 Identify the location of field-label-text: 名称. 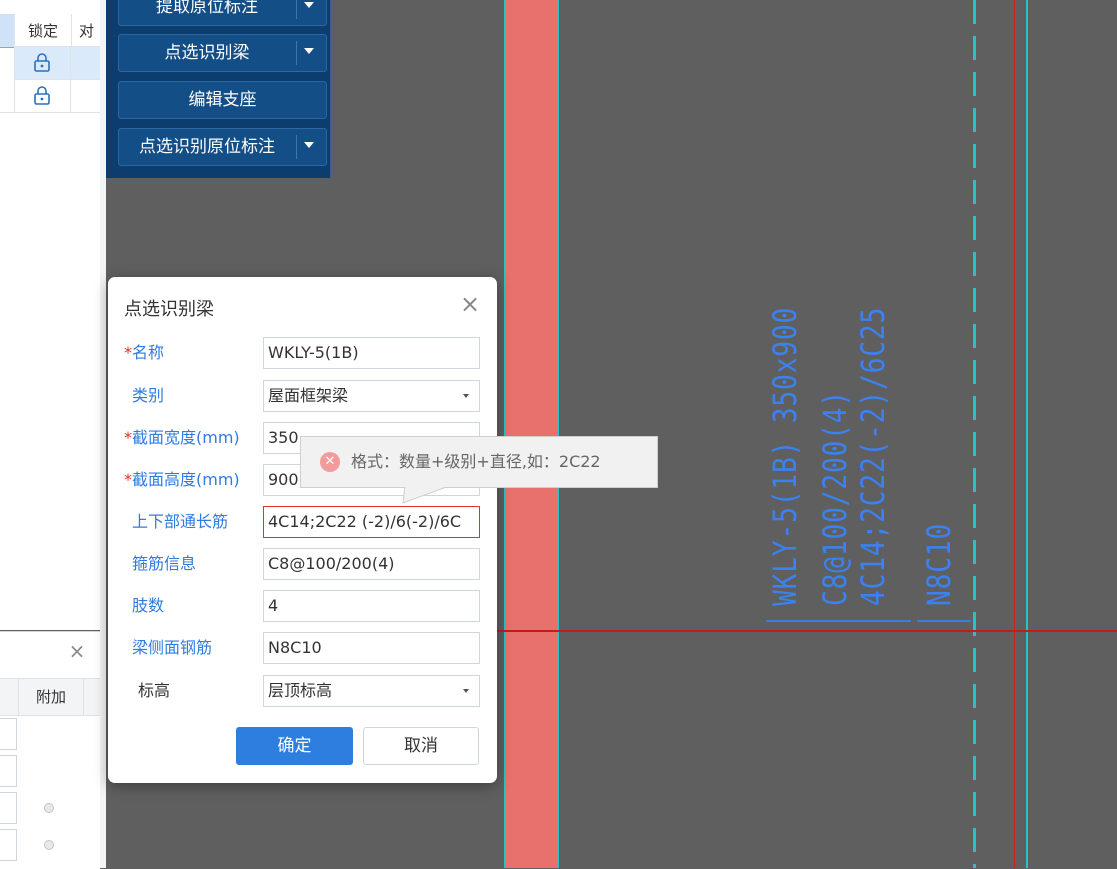
(148, 352).